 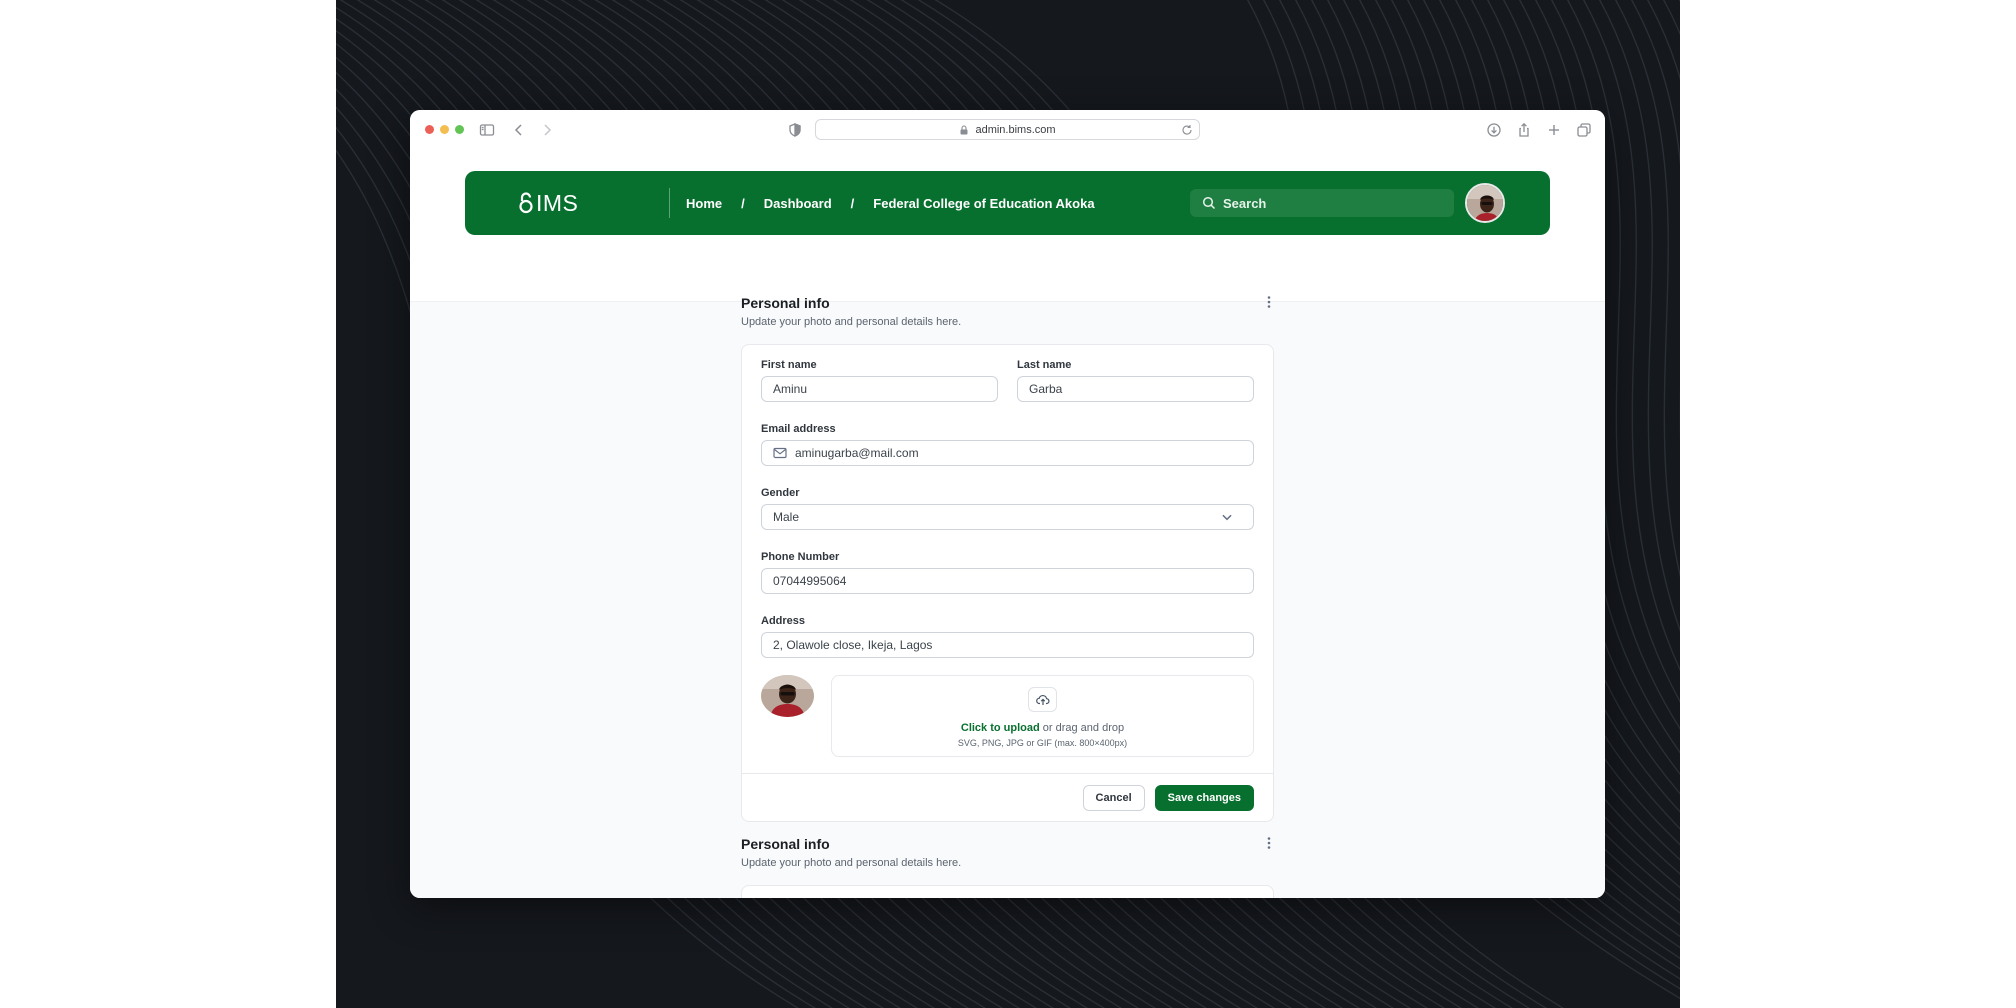 I want to click on mail-icon, so click(x=780, y=453).